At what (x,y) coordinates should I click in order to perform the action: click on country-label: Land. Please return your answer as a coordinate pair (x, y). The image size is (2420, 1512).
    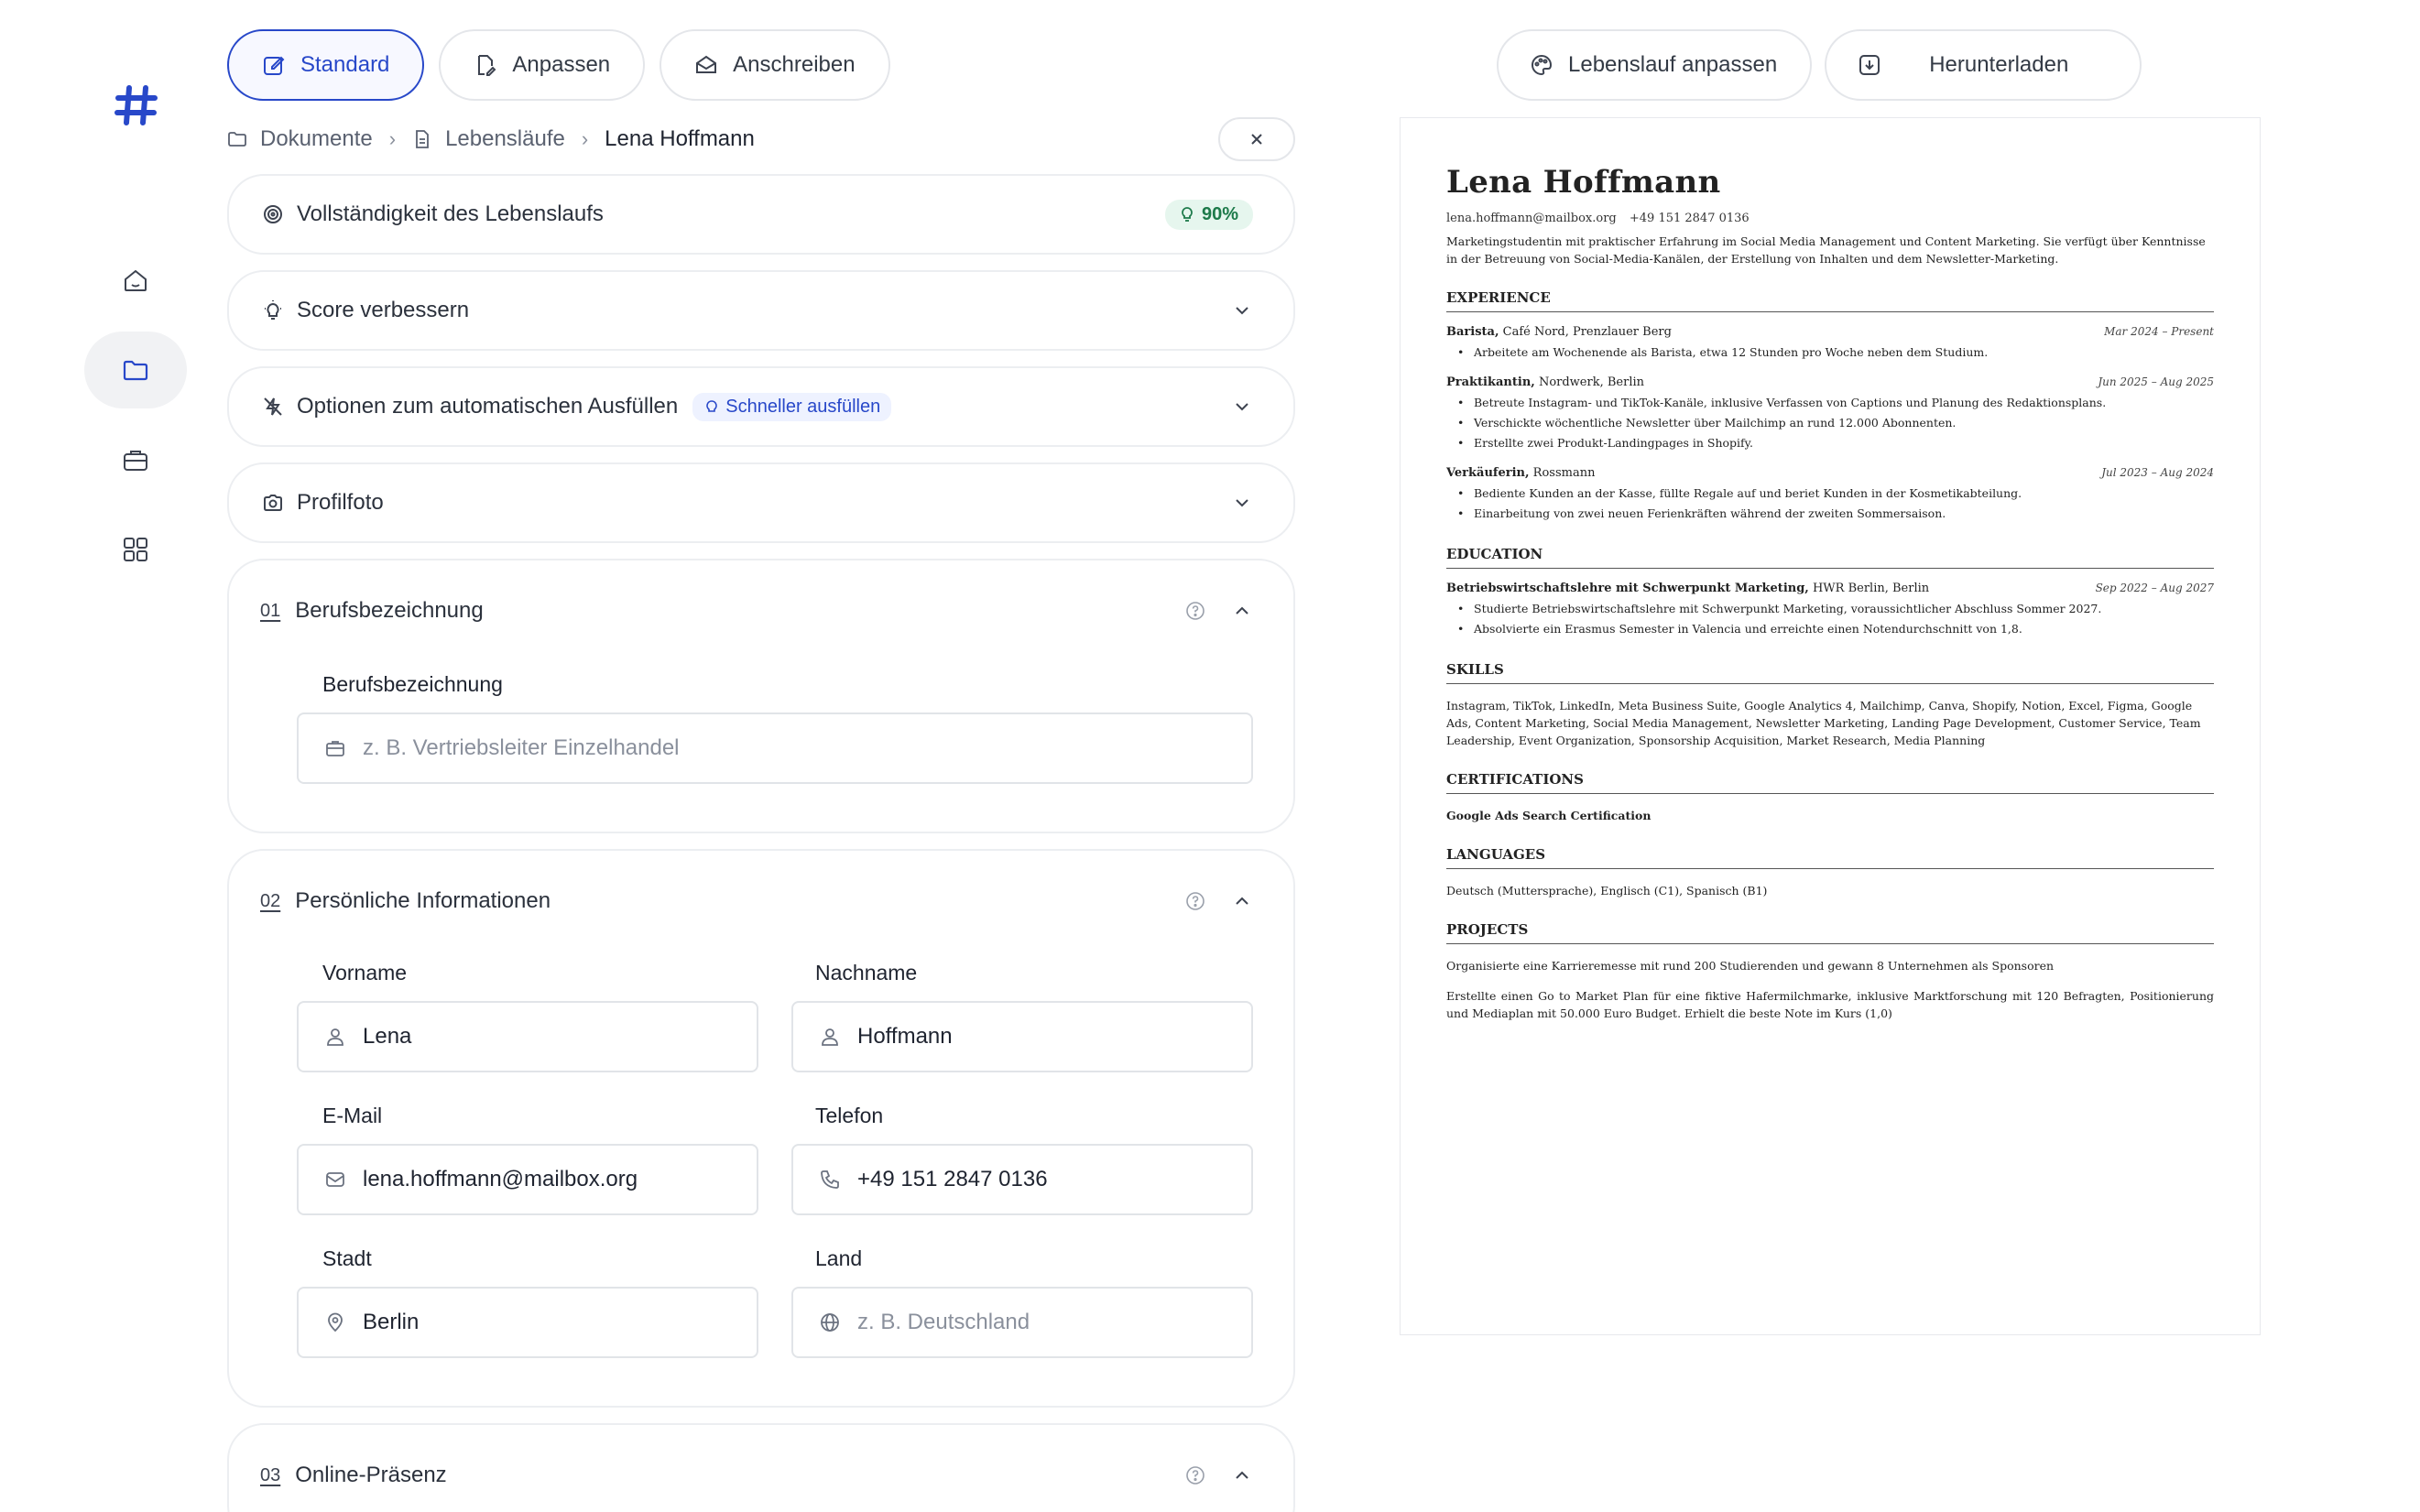
    Looking at the image, I should click on (839, 1258).